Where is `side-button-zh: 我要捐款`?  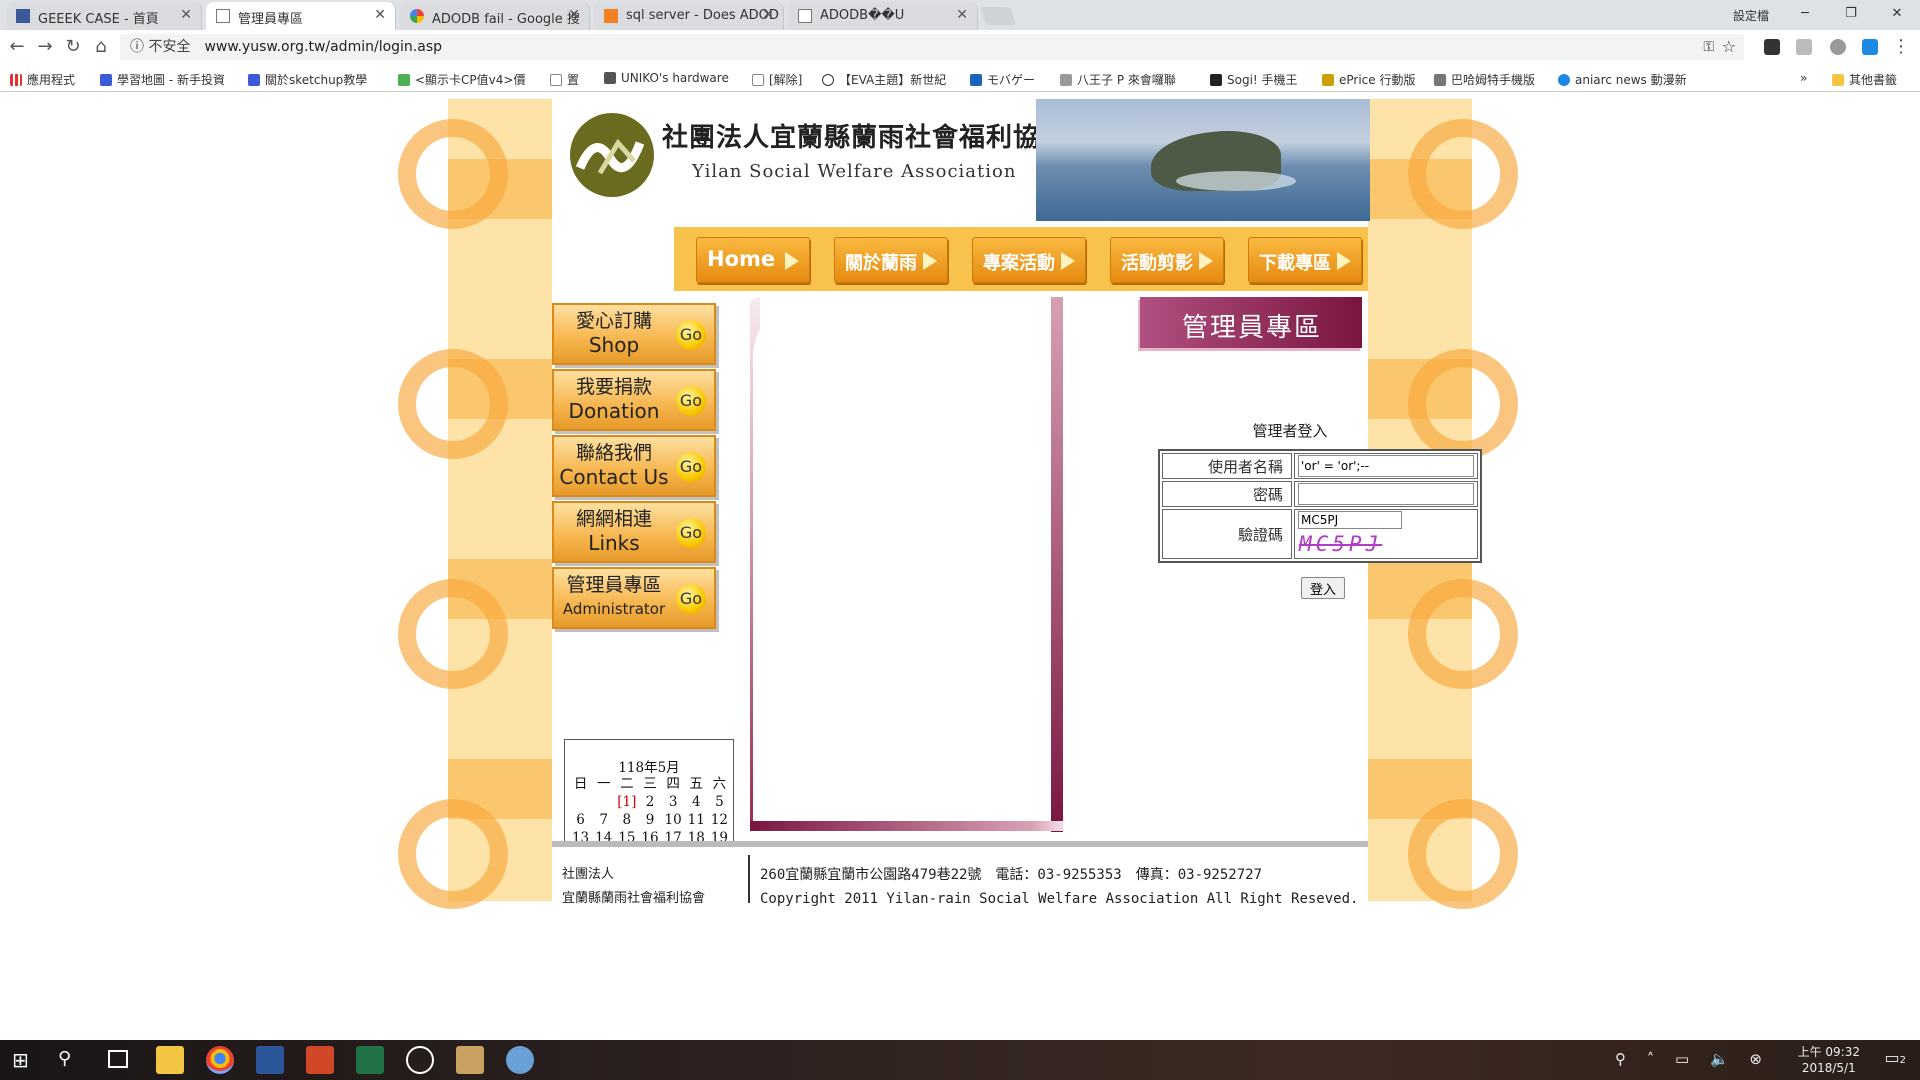
side-button-zh: 我要捐款 is located at coordinates (613, 387).